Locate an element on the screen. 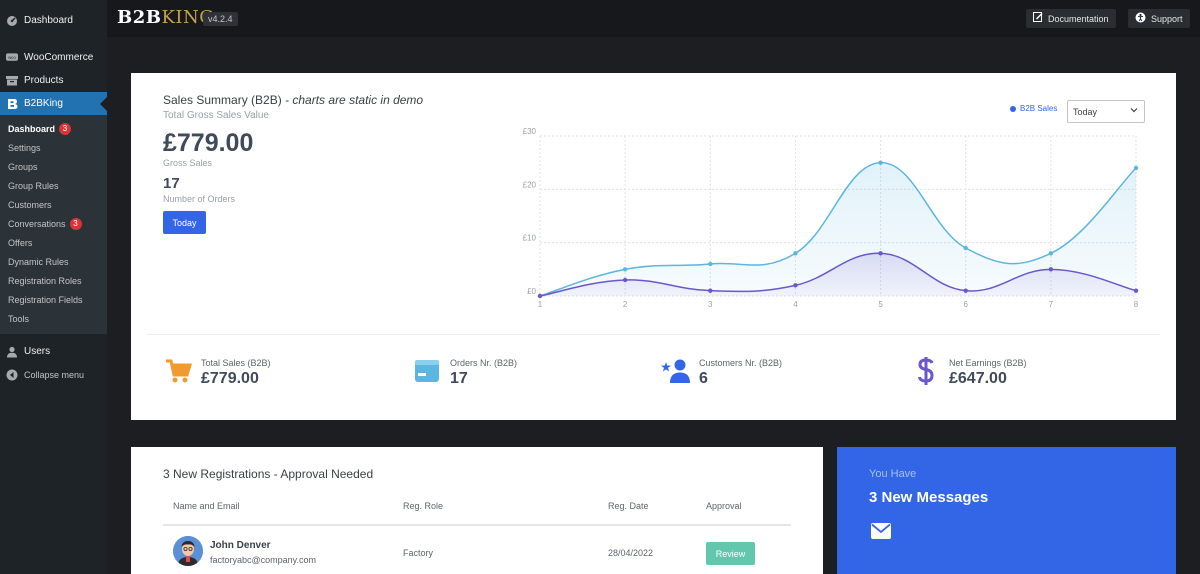  documentation-button: Documentation is located at coordinates (1071, 18).